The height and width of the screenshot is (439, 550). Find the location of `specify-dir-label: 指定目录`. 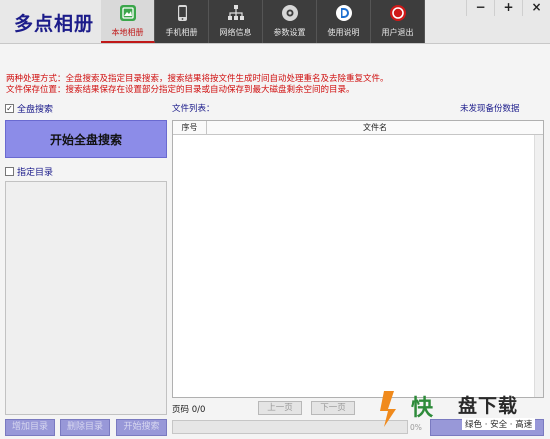

specify-dir-label: 指定目录 is located at coordinates (35, 173).